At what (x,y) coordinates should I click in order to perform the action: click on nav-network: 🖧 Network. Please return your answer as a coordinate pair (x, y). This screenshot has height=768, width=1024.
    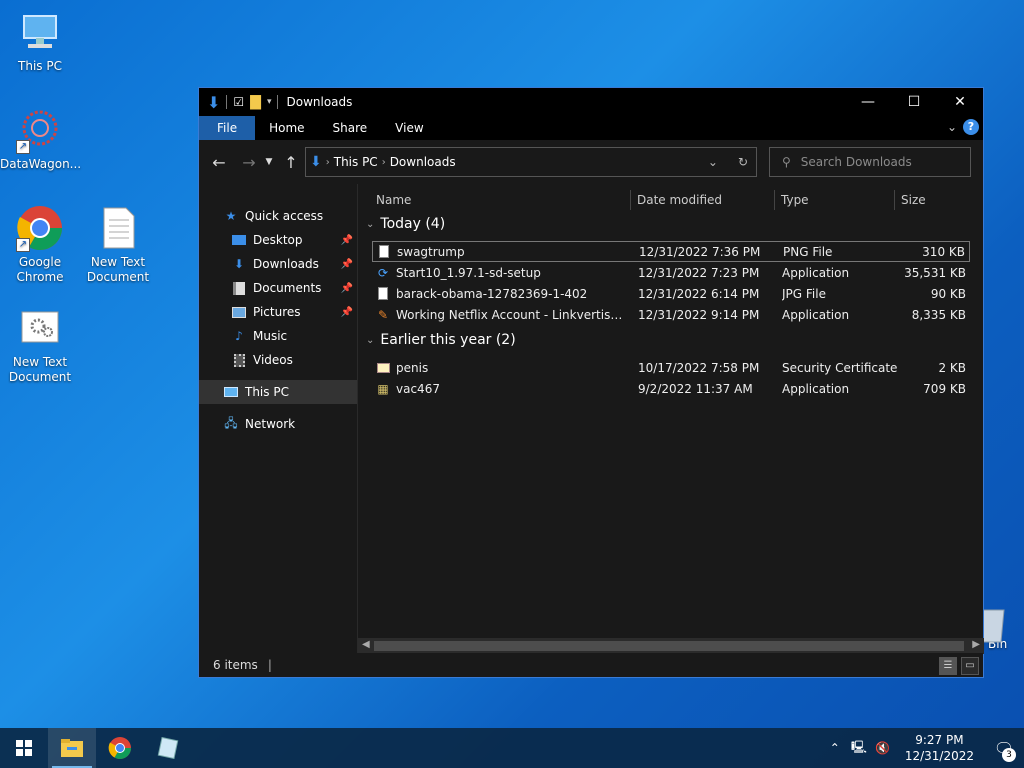
    Looking at the image, I should click on (278, 424).